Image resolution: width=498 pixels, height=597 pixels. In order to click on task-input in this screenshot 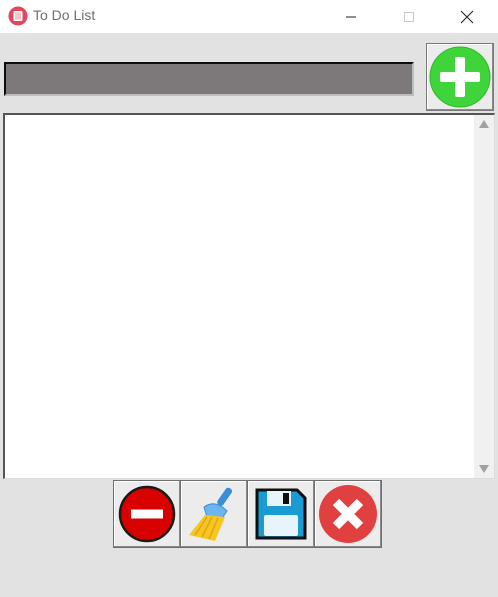, I will do `click(209, 79)`.